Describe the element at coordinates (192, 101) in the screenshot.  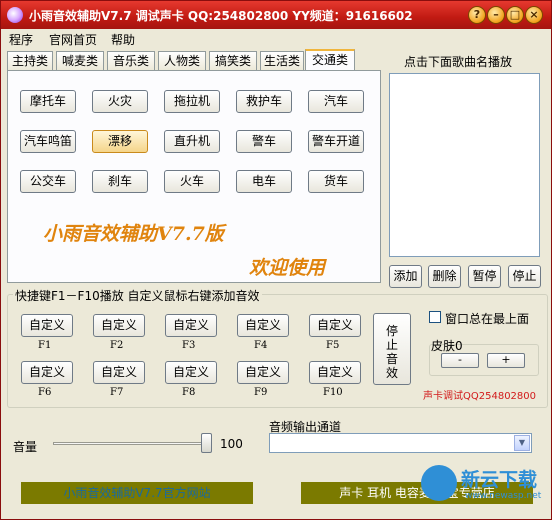
I see `sound-button-tractor: 拖拉机` at that location.